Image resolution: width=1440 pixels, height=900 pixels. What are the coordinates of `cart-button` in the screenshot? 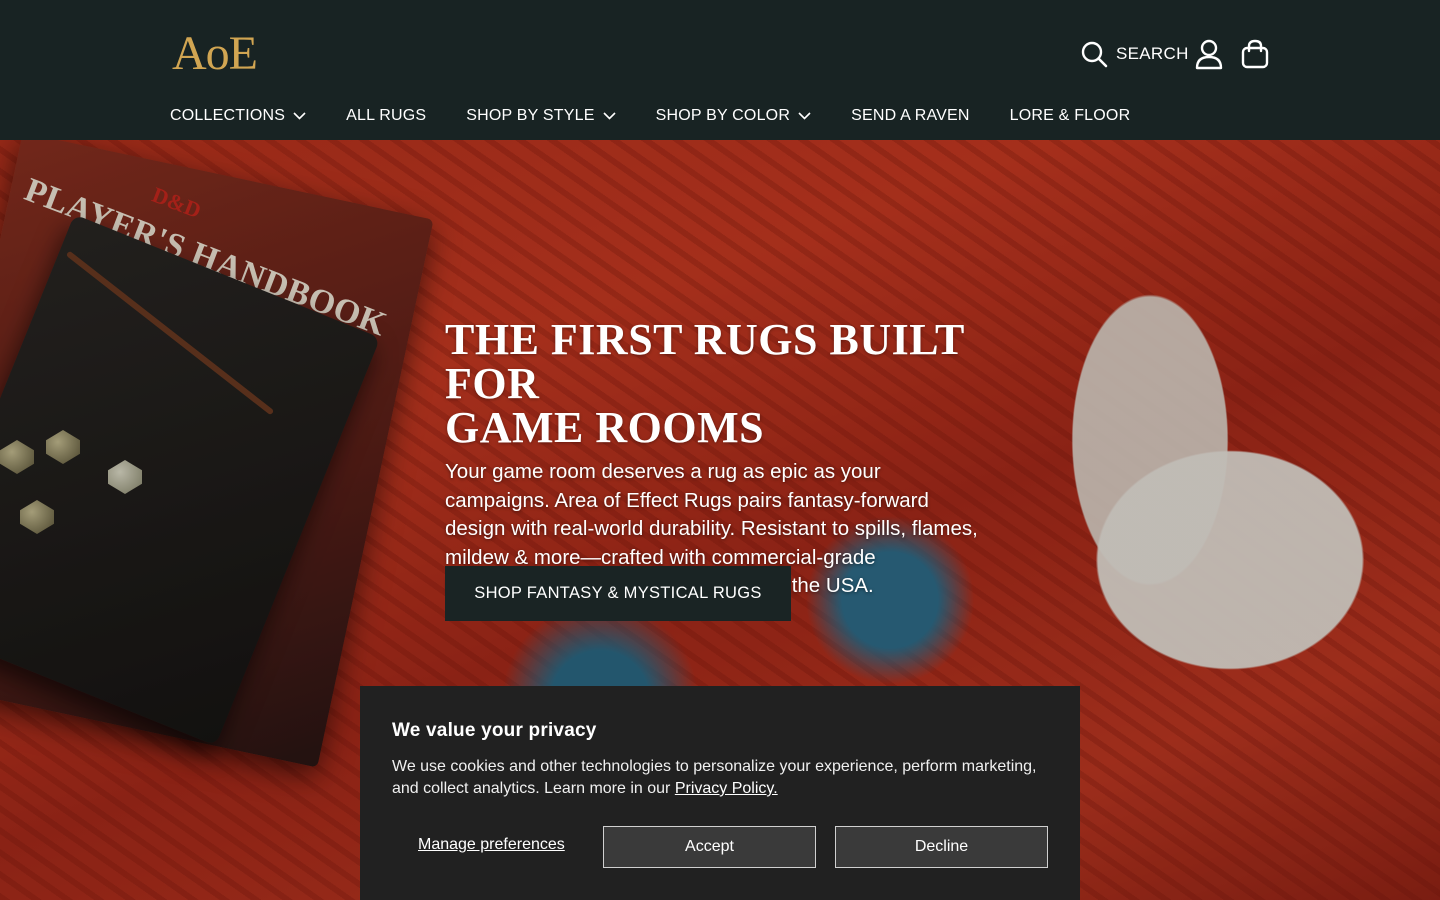 It's located at (1255, 54).